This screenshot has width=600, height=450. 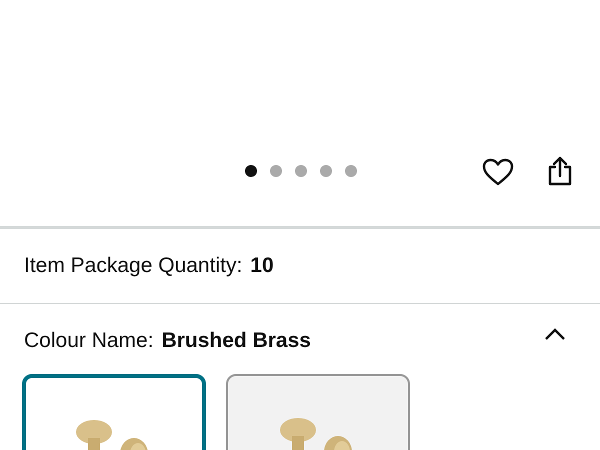 I want to click on caret-icon, so click(x=555, y=334).